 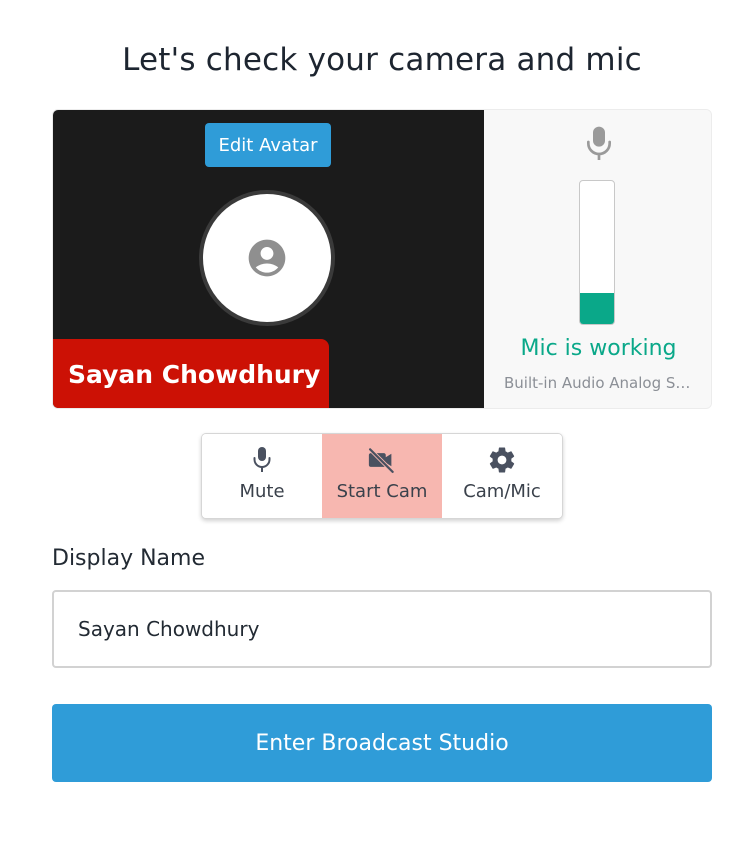 I want to click on cam-mic-settings-button: Cam/Mic, so click(x=502, y=476).